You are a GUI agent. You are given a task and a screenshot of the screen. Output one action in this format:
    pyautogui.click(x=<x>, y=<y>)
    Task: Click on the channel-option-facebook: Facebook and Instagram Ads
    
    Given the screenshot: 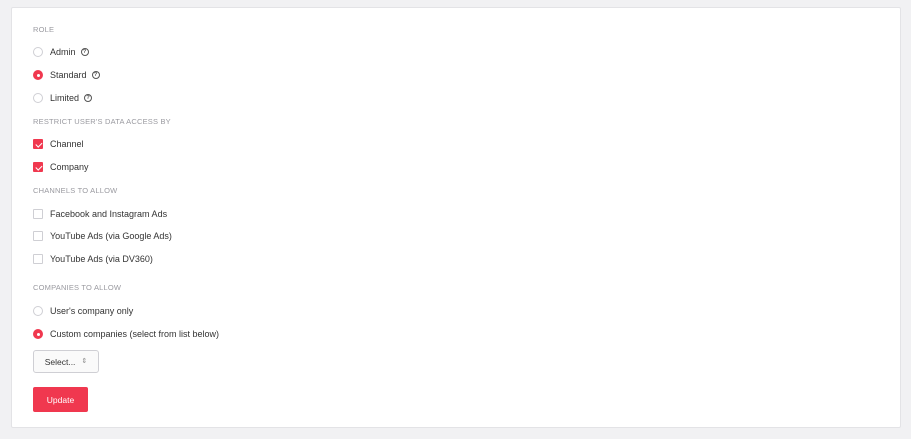 What is the action you would take?
    pyautogui.click(x=100, y=214)
    